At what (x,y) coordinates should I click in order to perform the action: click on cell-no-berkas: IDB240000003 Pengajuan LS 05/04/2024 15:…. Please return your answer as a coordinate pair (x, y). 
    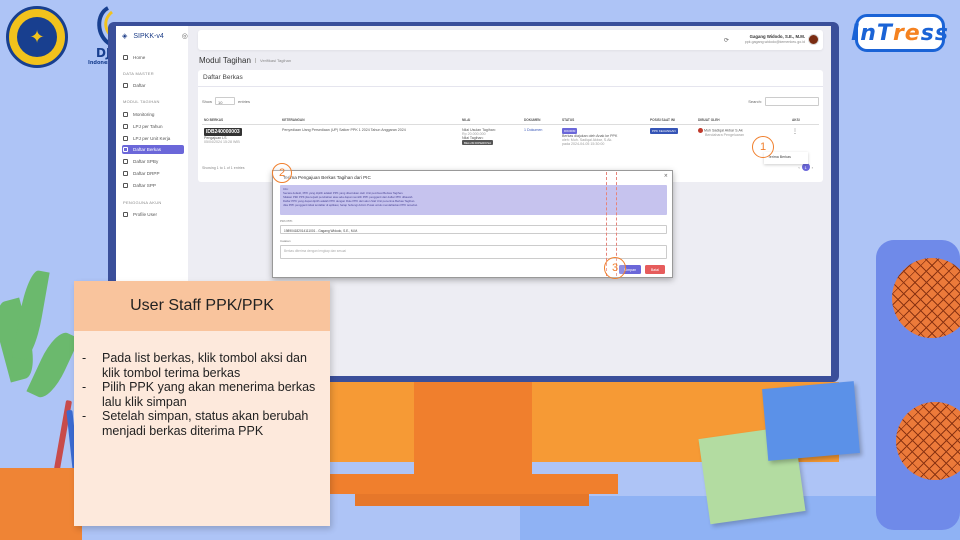
    Looking at the image, I should click on (241, 137).